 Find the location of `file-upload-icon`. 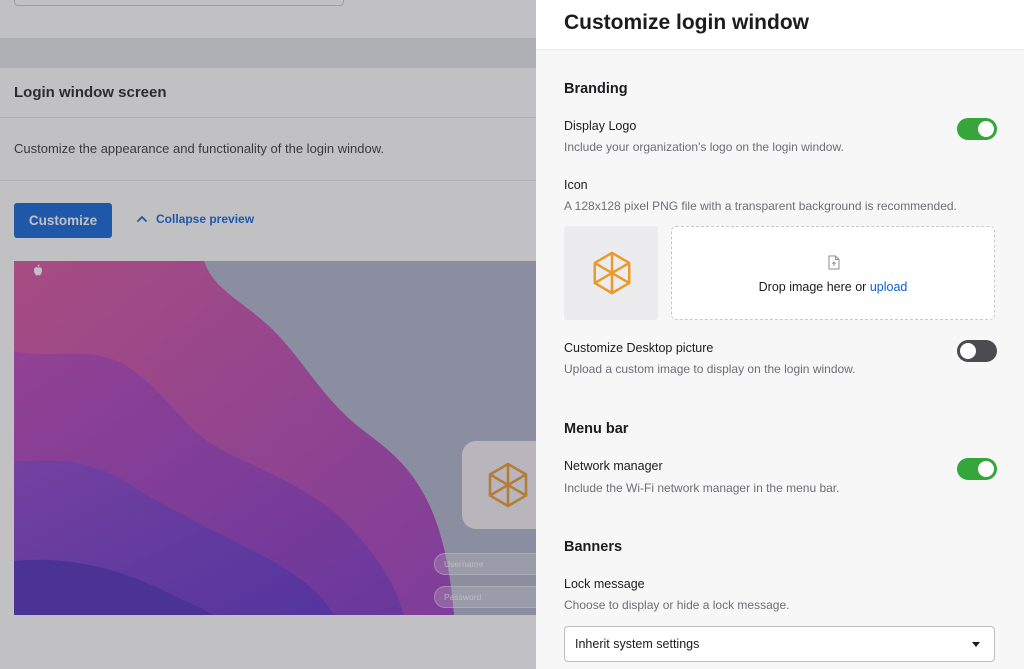

file-upload-icon is located at coordinates (834, 262).